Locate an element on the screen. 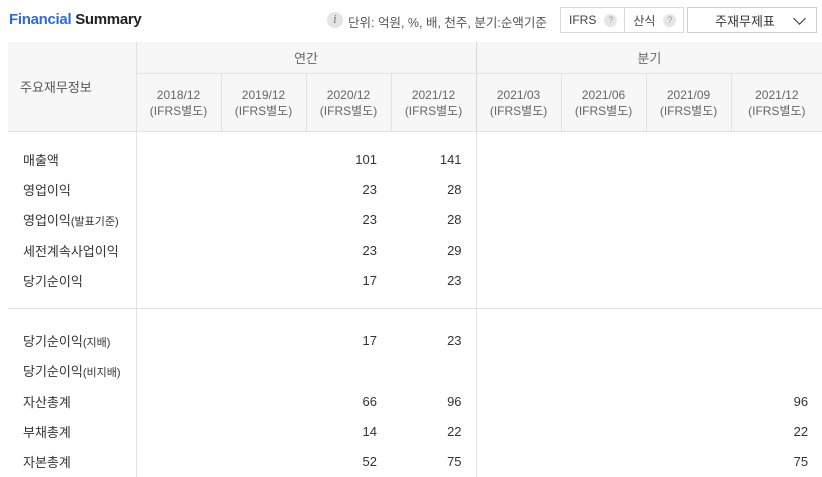  period-date: 2021/09 is located at coordinates (688, 94).